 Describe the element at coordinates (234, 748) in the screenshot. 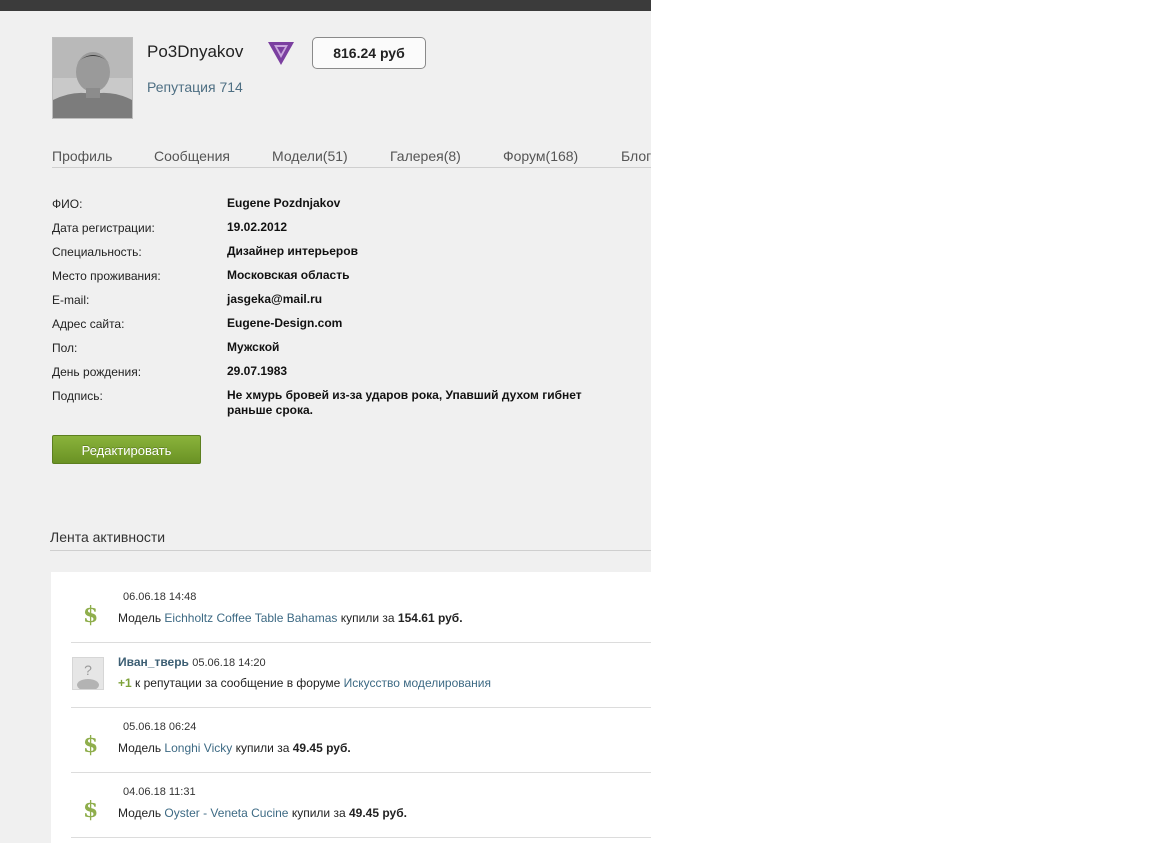

I see `feed-item-text: Модель Longhi Vicky купили за 49.45 руб.` at that location.